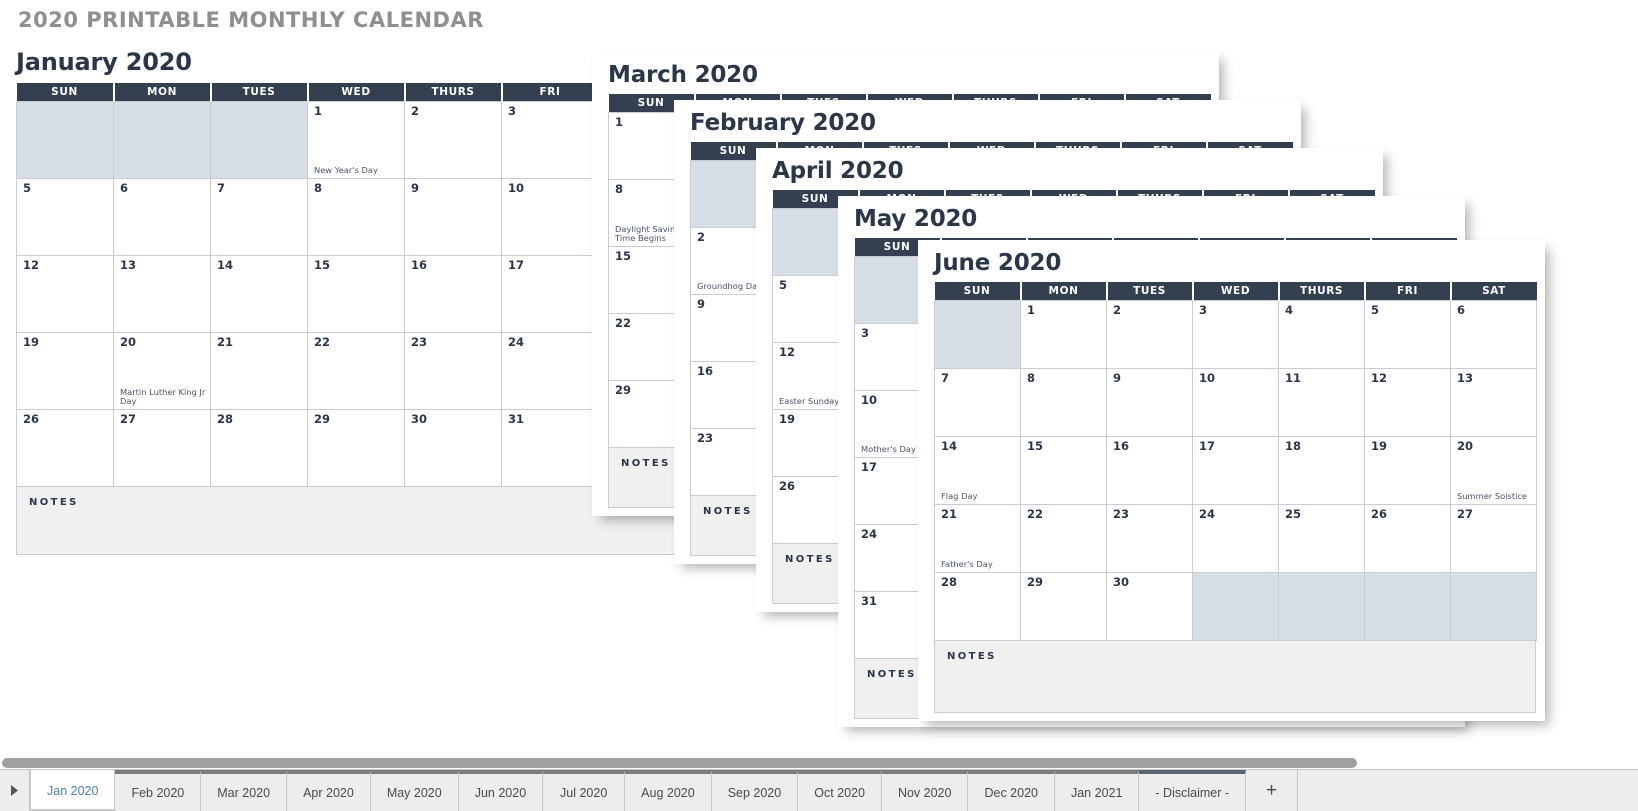 This screenshot has width=1638, height=811. Describe the element at coordinates (259, 92) in the screenshot. I see `weekday-header-tues: TUES` at that location.